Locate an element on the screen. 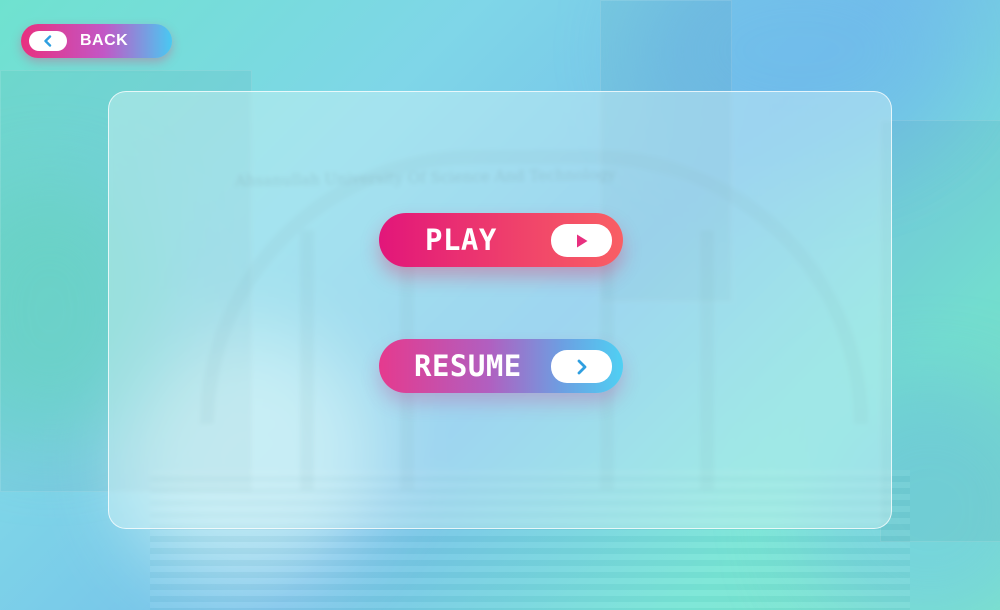 This screenshot has width=1000, height=610. back-button: BACK is located at coordinates (96, 41).